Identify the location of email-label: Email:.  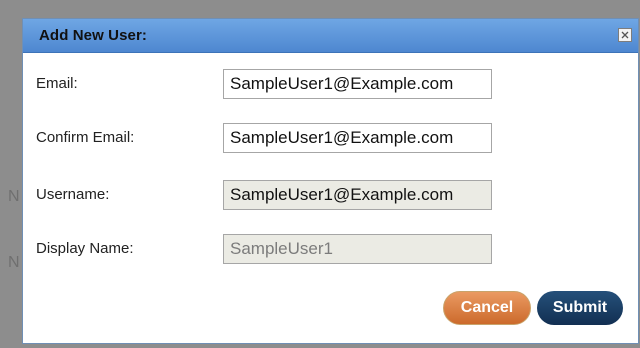
(57, 83).